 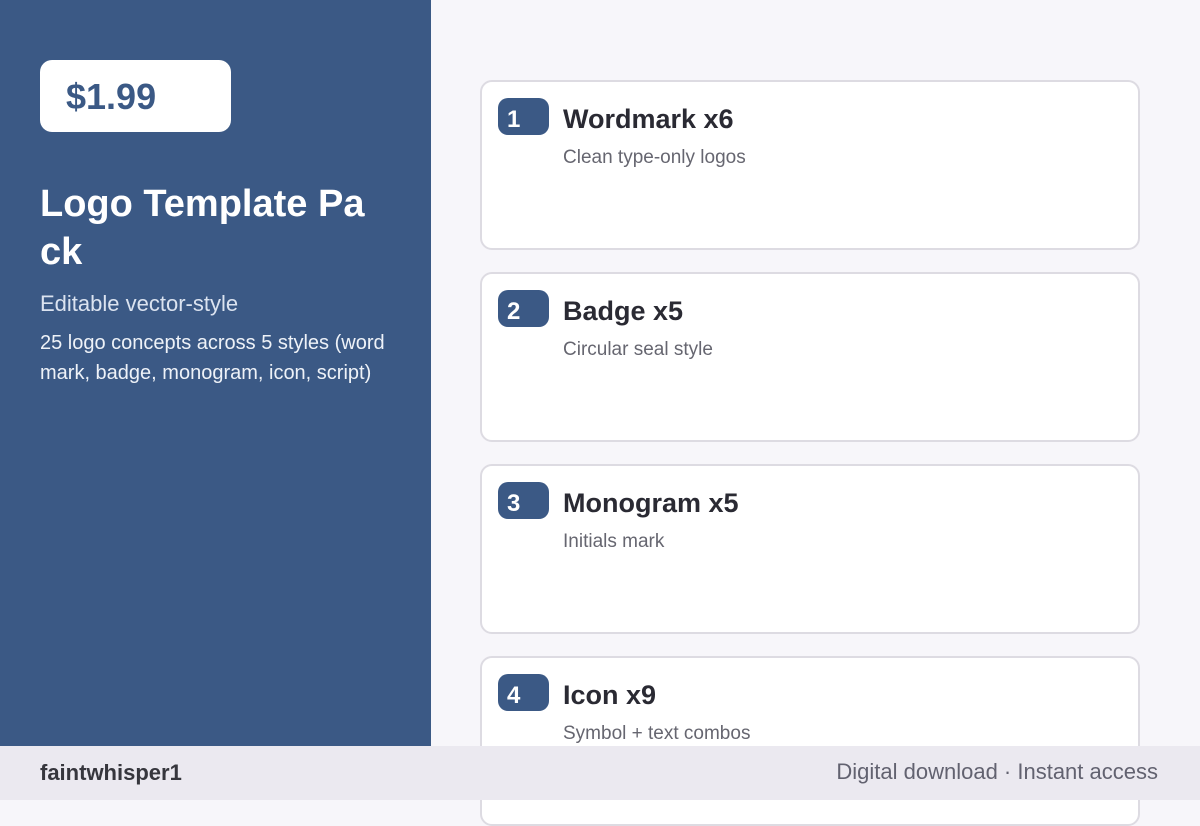 What do you see at coordinates (523, 116) in the screenshot?
I see `item-number-badge: 1` at bounding box center [523, 116].